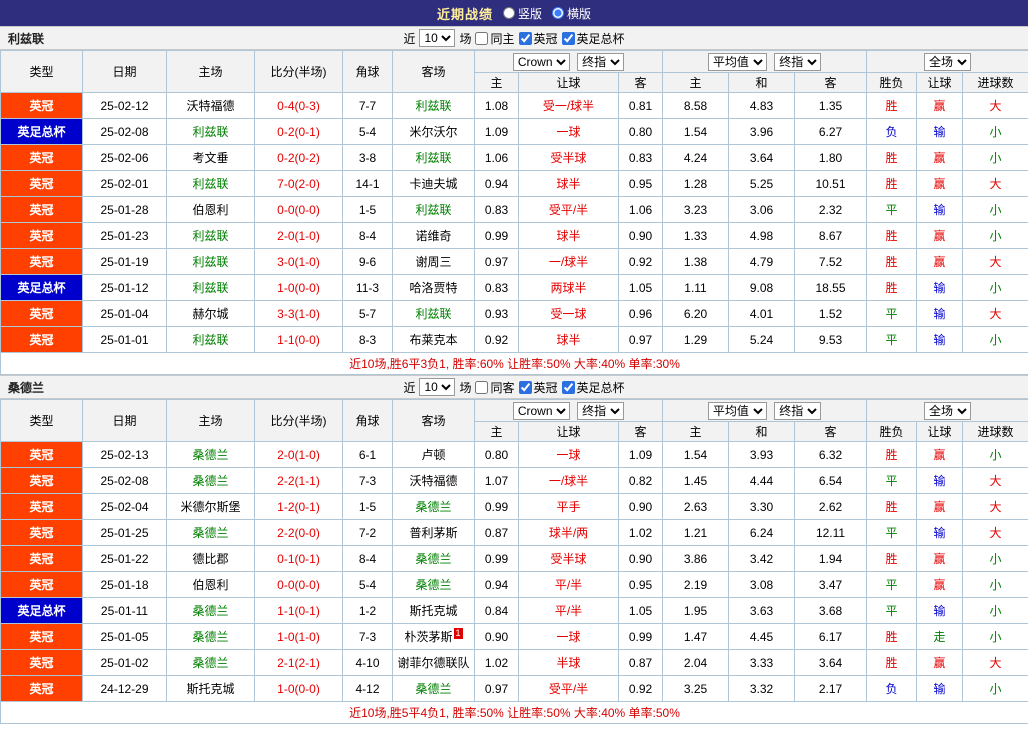 This screenshot has height=733, width=1028. I want to click on handicap-odds-away: 0.87, so click(640, 662).